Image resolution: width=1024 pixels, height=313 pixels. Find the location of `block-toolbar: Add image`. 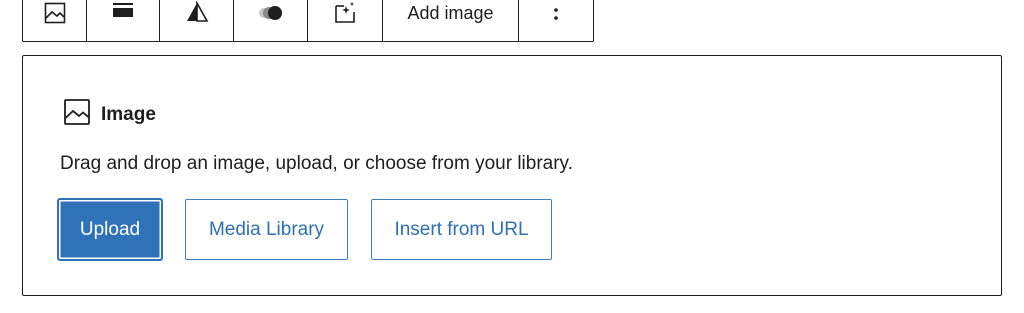

block-toolbar: Add image is located at coordinates (308, 21).